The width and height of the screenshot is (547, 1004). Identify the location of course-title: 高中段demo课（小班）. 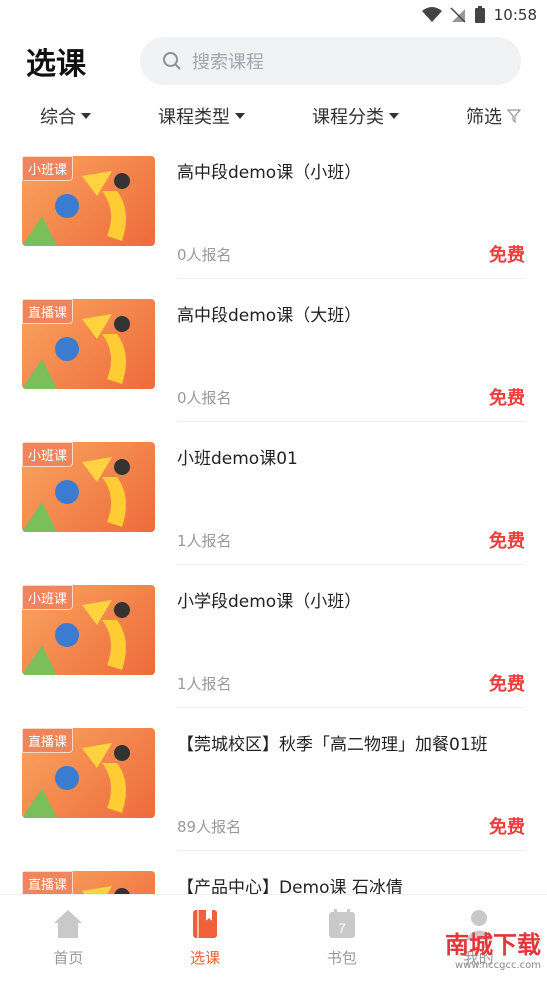
(269, 173).